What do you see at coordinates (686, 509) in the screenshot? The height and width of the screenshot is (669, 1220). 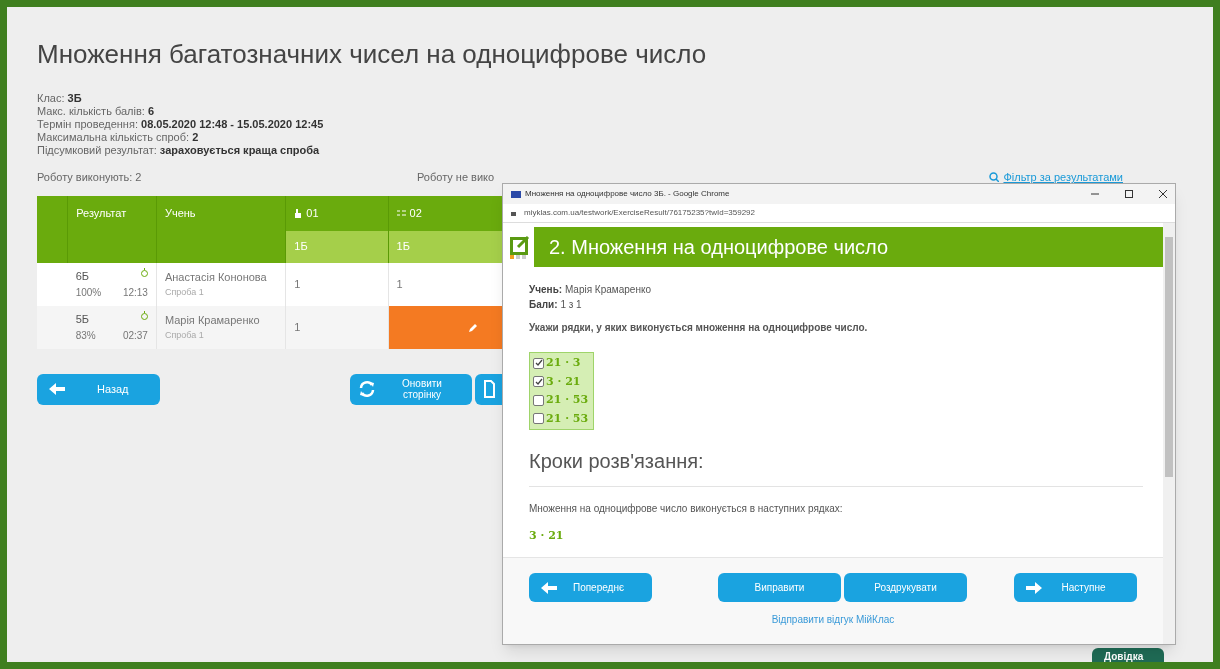 I see `steps-text: Множення на одноцифрове число виконується в наступних рядках:` at bounding box center [686, 509].